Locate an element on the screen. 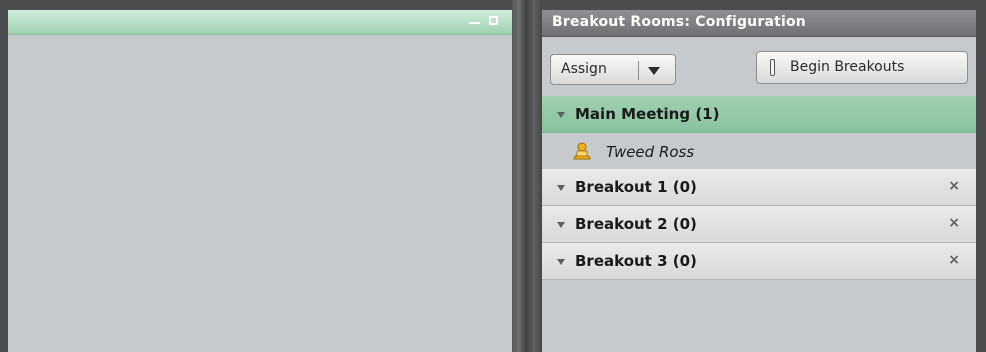 This screenshot has width=986, height=352. breakout-toggle-icon is located at coordinates (772, 67).